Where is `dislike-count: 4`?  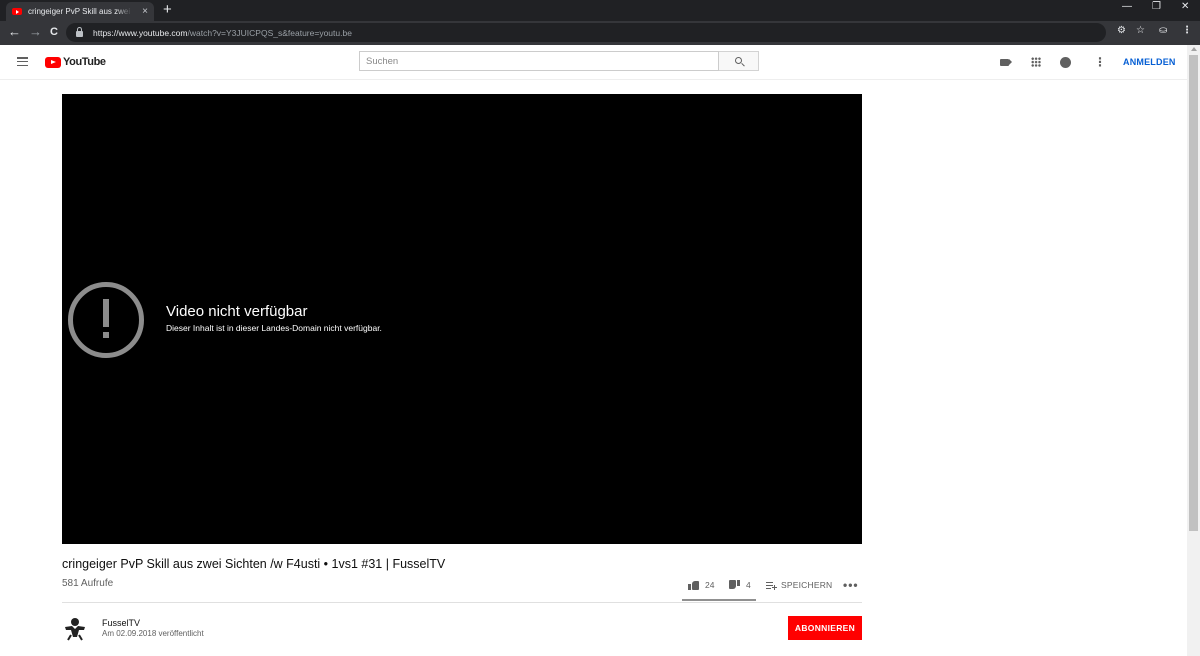
dislike-count: 4 is located at coordinates (748, 585).